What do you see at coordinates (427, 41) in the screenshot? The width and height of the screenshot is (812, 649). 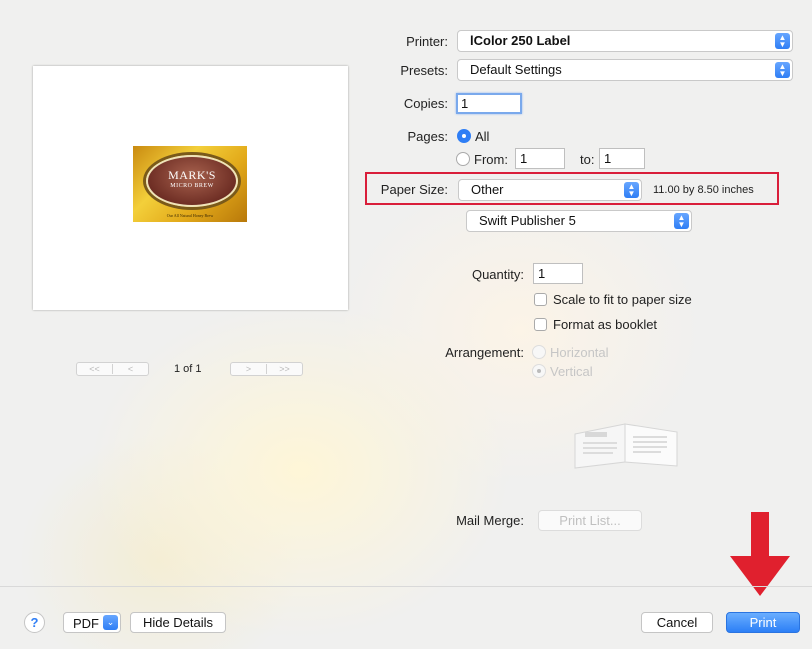 I see `printer-label: Printer:` at bounding box center [427, 41].